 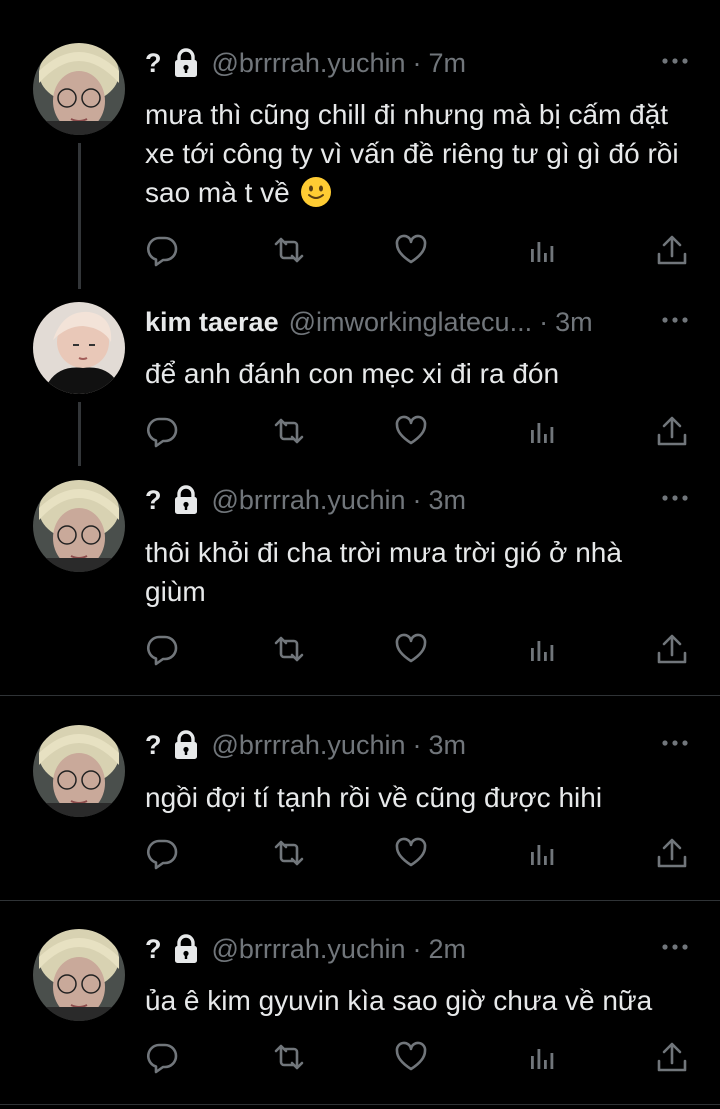 I want to click on slightly-smiling-face-icon, so click(x=315, y=192).